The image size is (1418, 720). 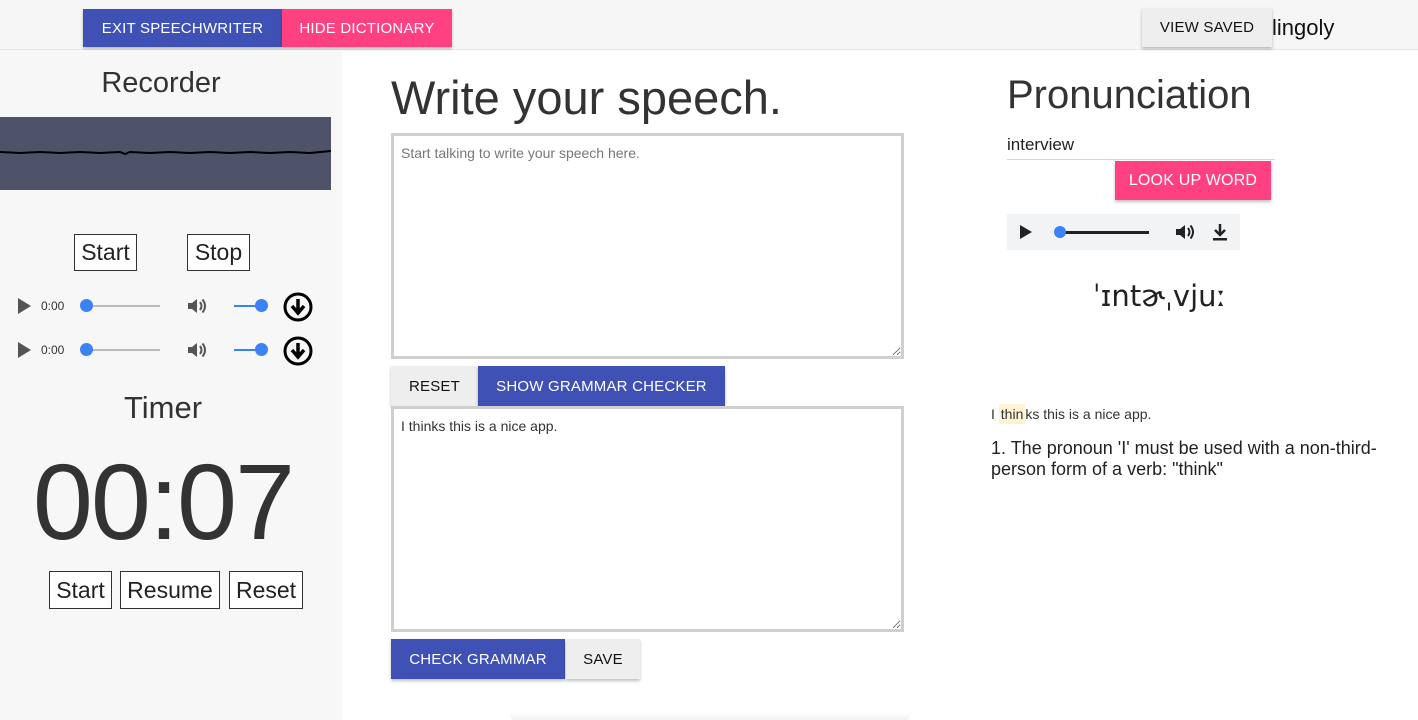 What do you see at coordinates (1159, 296) in the screenshot?
I see `ipa-transcription: ˈɪntɚˌvjuː` at bounding box center [1159, 296].